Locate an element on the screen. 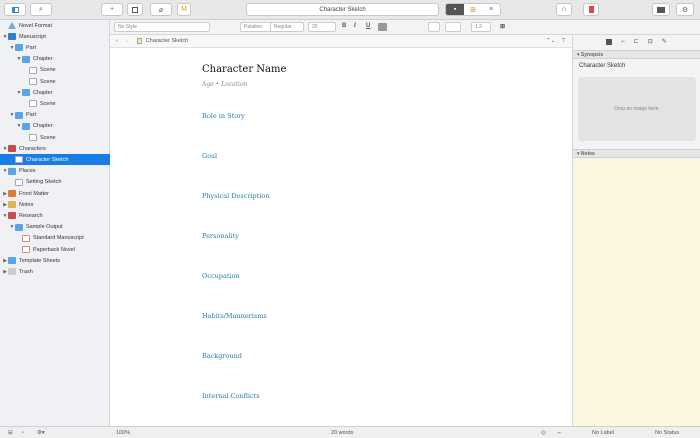 Image resolution: width=700 pixels, height=438 pixels. image-drop-zone: Drop an image here. is located at coordinates (637, 109).